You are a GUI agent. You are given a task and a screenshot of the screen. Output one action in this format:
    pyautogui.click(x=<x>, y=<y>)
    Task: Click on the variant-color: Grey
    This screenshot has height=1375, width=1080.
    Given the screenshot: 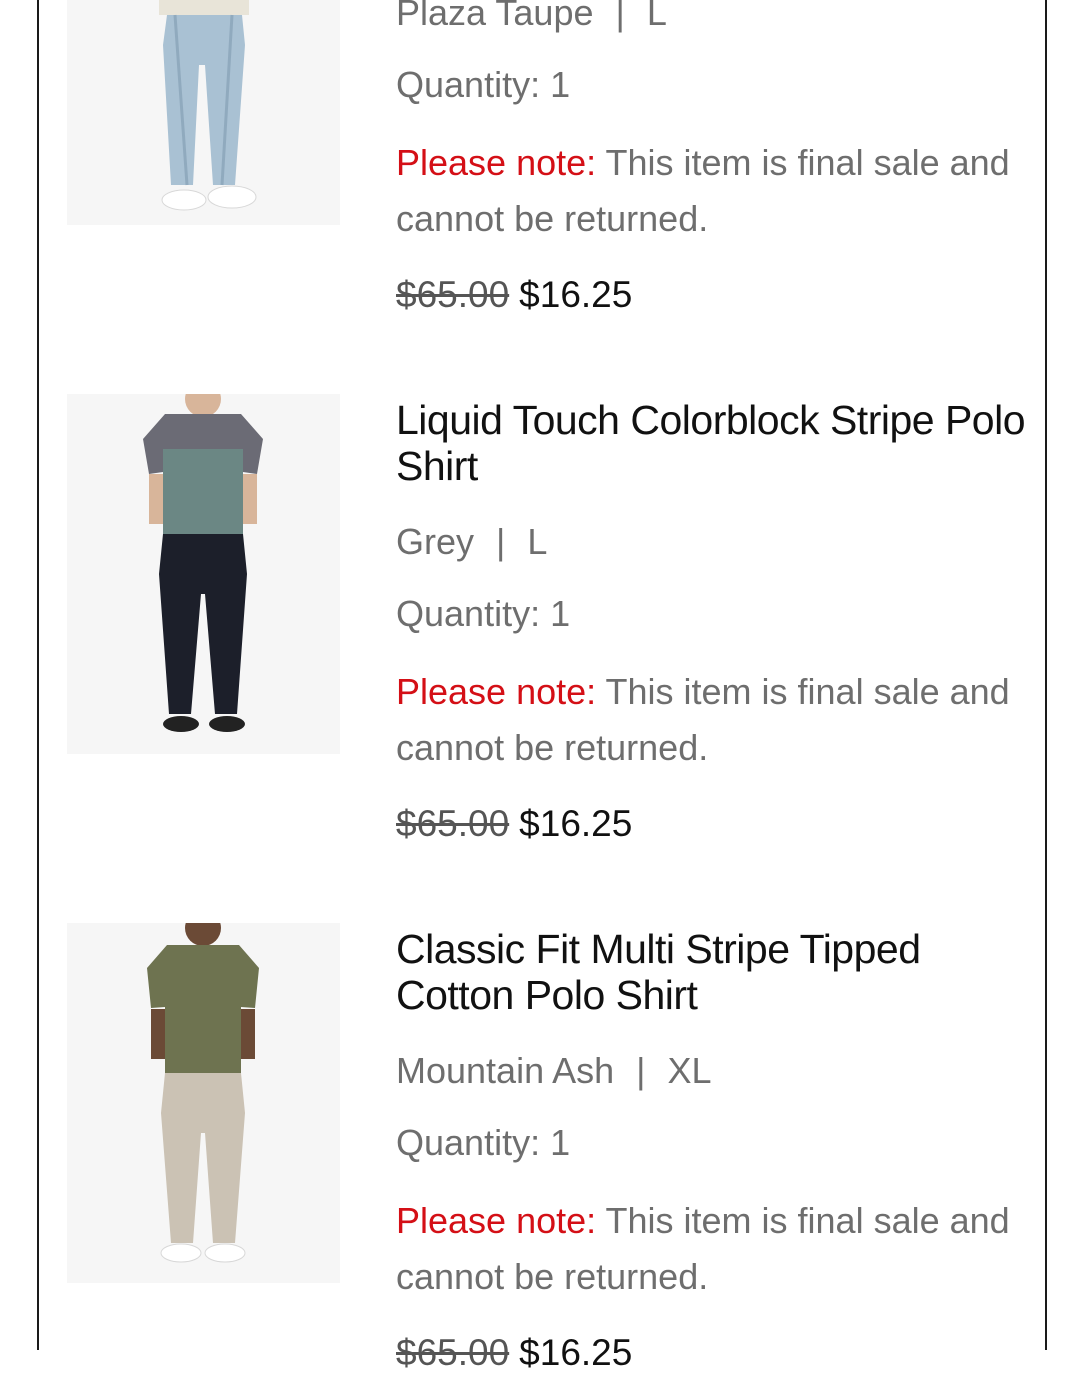 What is the action you would take?
    pyautogui.click(x=435, y=541)
    